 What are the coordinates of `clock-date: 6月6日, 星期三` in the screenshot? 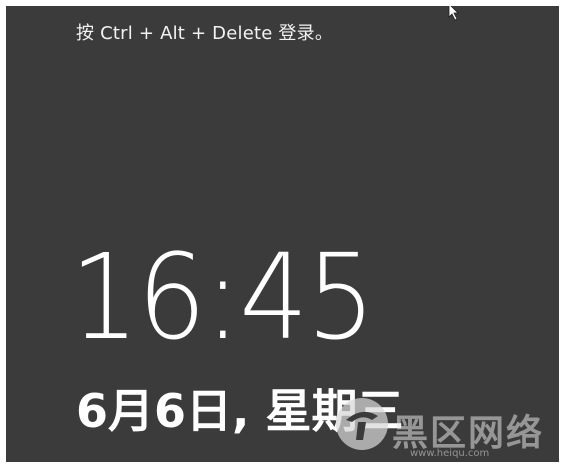 It's located at (240, 411).